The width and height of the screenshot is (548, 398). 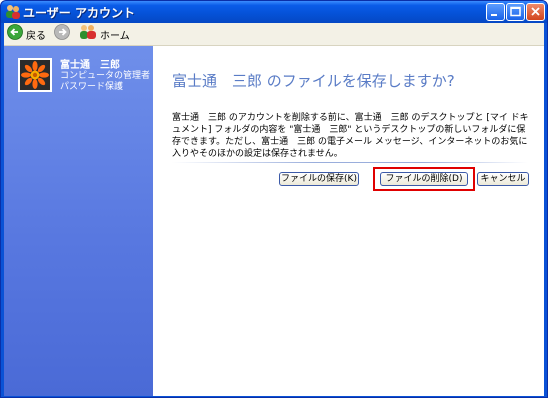 What do you see at coordinates (319, 179) in the screenshot?
I see `keep-files-button: ファイルの保存(K)` at bounding box center [319, 179].